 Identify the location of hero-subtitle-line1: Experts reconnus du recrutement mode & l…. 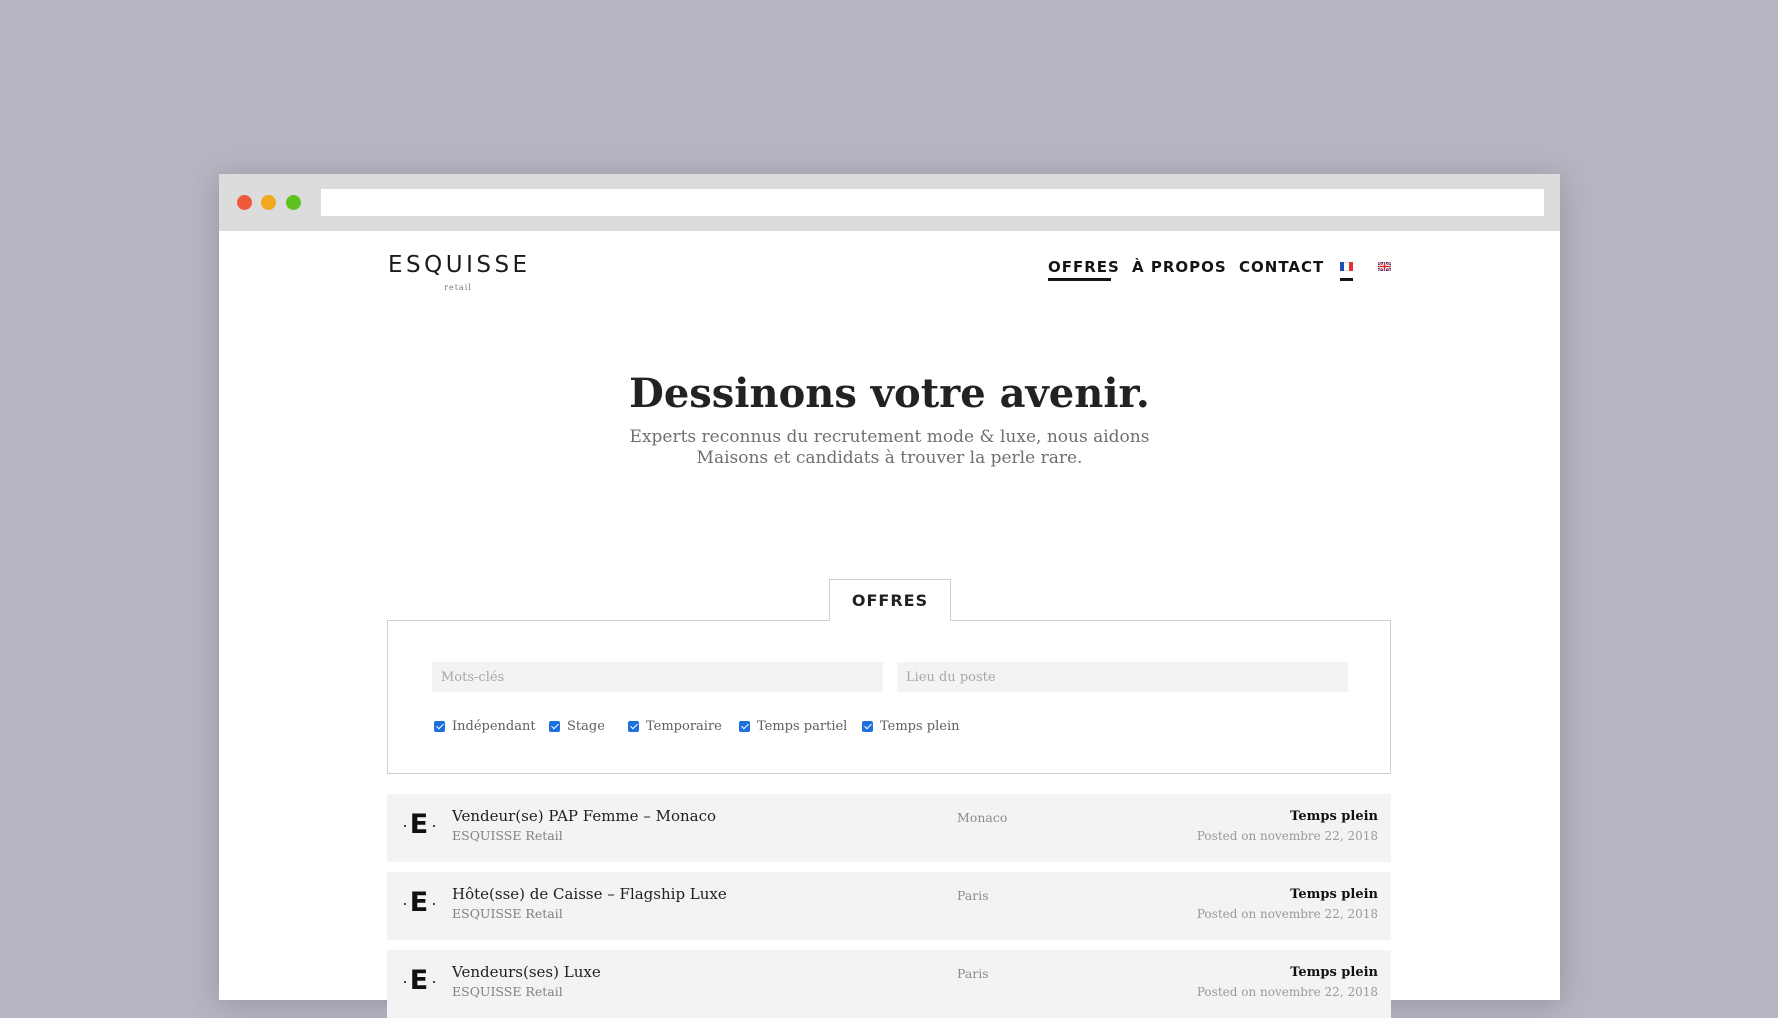
(889, 437).